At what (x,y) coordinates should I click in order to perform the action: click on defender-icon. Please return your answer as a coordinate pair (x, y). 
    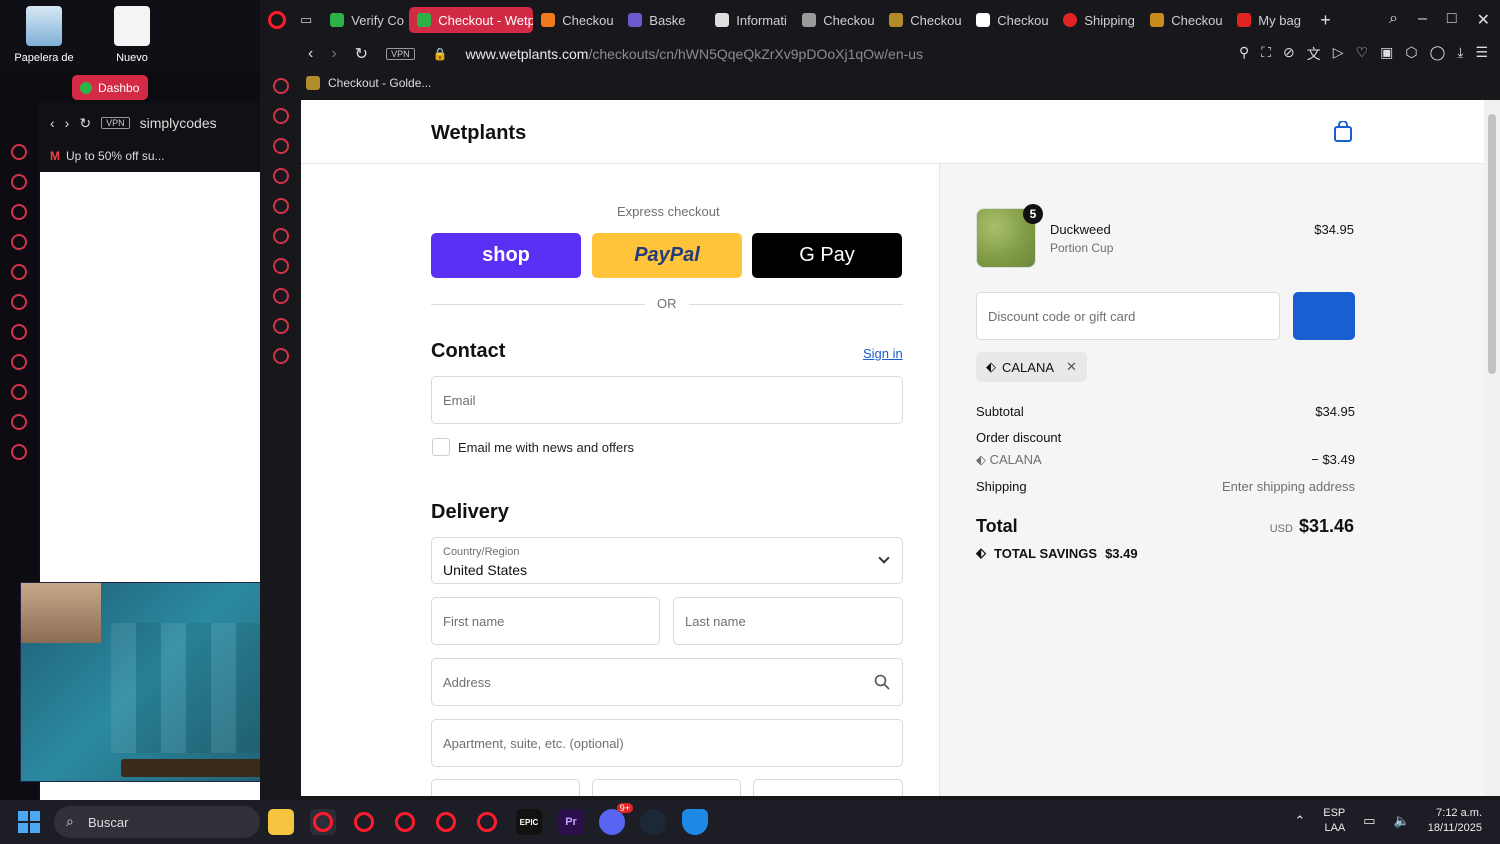
    Looking at the image, I should click on (695, 822).